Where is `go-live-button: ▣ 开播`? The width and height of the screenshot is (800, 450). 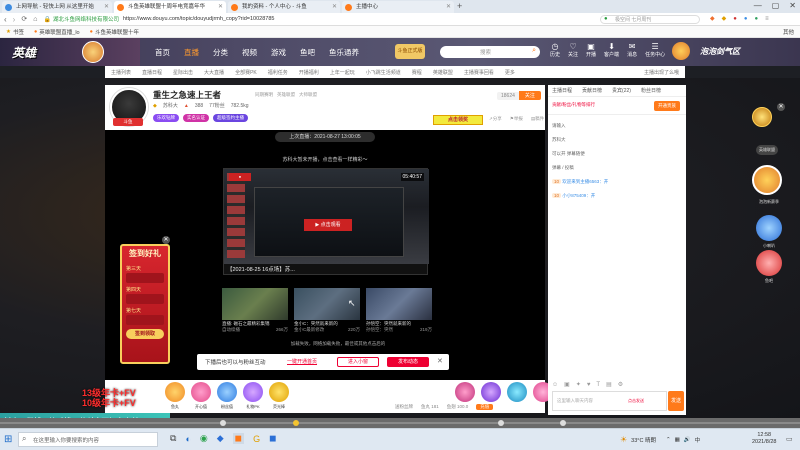
go-live-button: ▣ 开播 is located at coordinates (591, 50).